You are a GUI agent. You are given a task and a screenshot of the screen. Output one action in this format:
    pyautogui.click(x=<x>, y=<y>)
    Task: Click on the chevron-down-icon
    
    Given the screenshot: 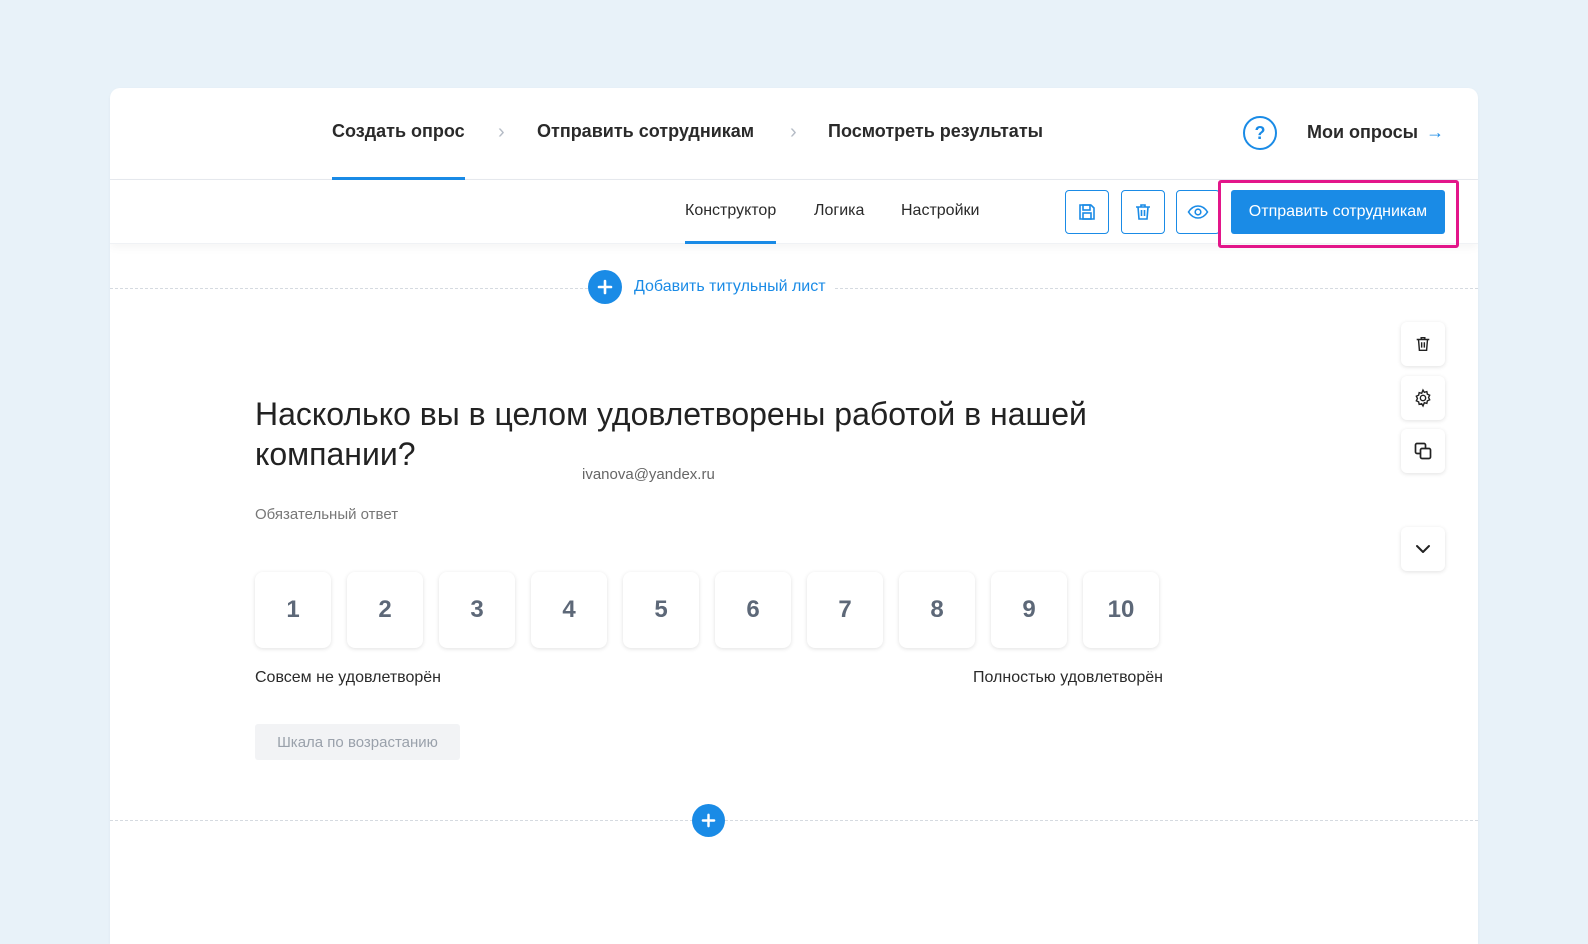 What is the action you would take?
    pyautogui.click(x=1423, y=549)
    